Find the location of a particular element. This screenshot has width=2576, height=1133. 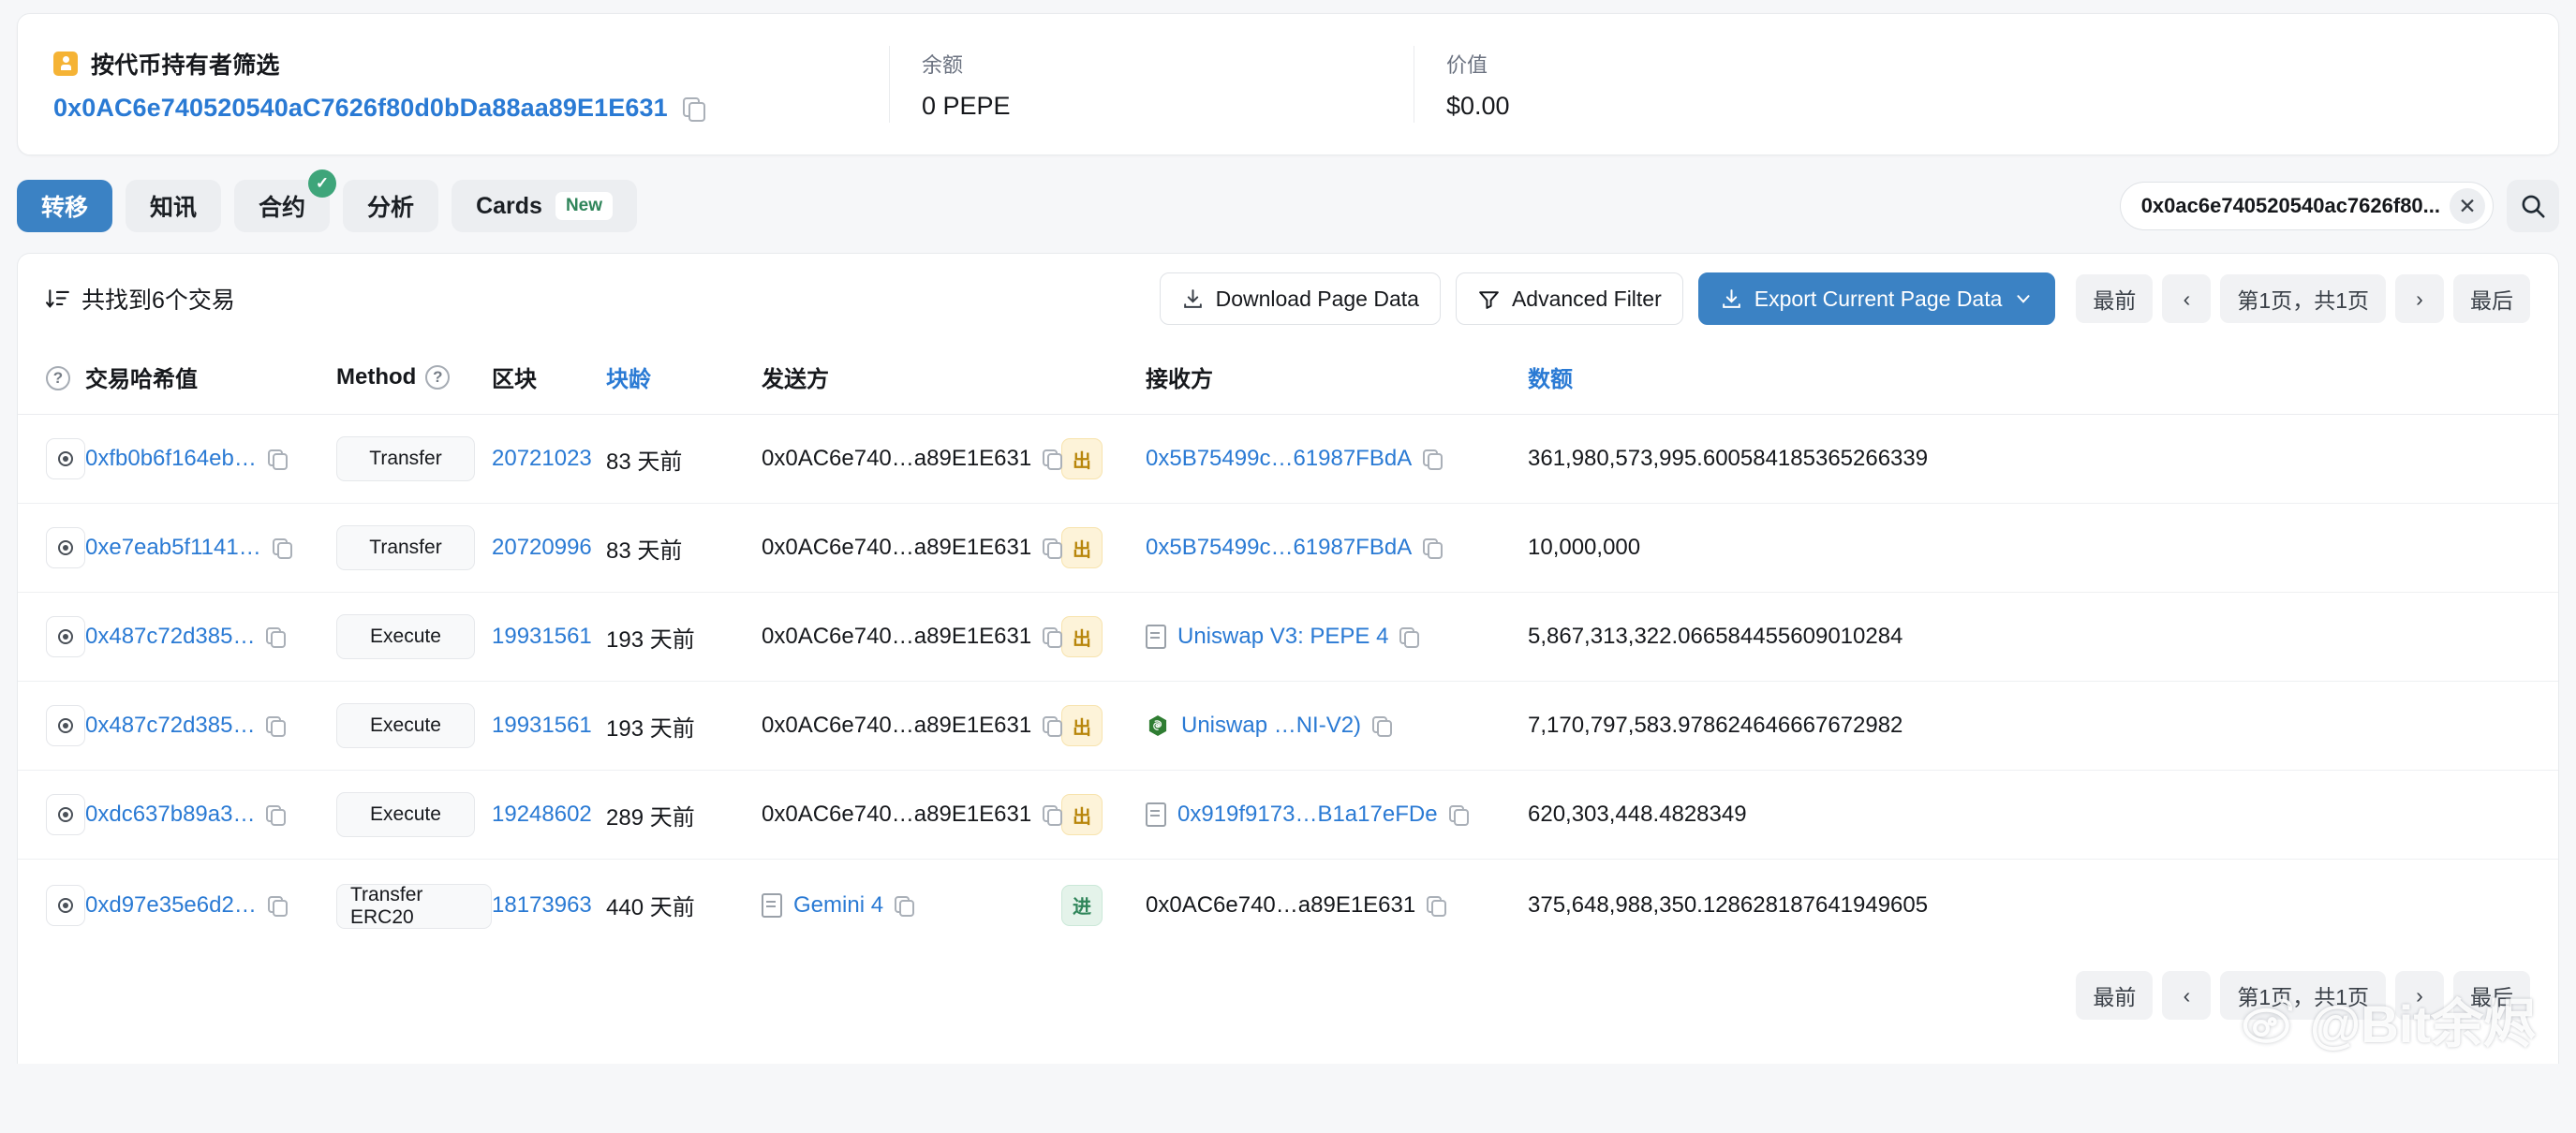

cell-to: 0x0AC6e740…a89E1E631 is located at coordinates (1337, 905).